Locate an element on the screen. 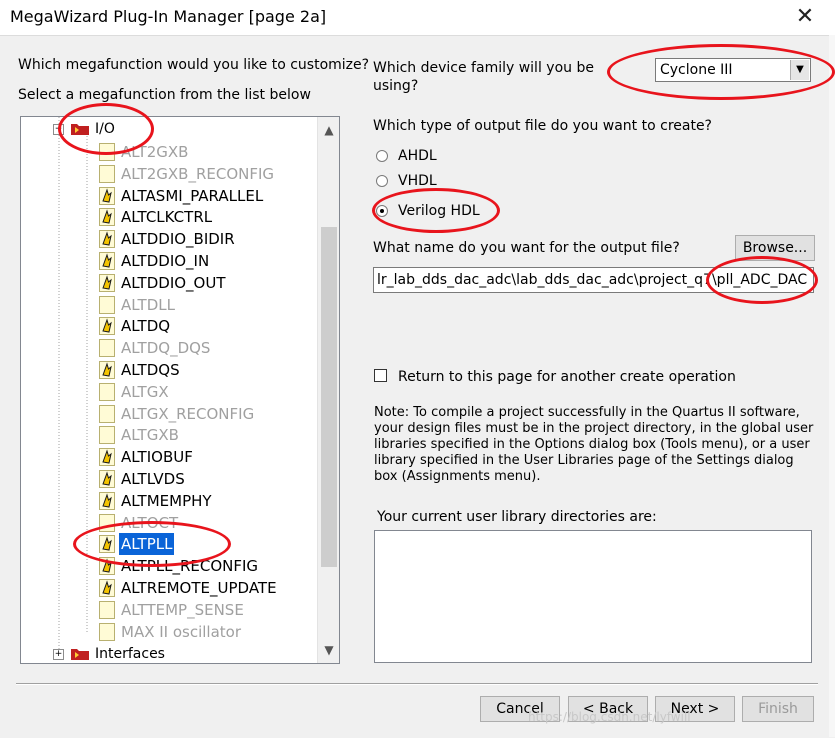  scrollbar-thumb is located at coordinates (329, 397).